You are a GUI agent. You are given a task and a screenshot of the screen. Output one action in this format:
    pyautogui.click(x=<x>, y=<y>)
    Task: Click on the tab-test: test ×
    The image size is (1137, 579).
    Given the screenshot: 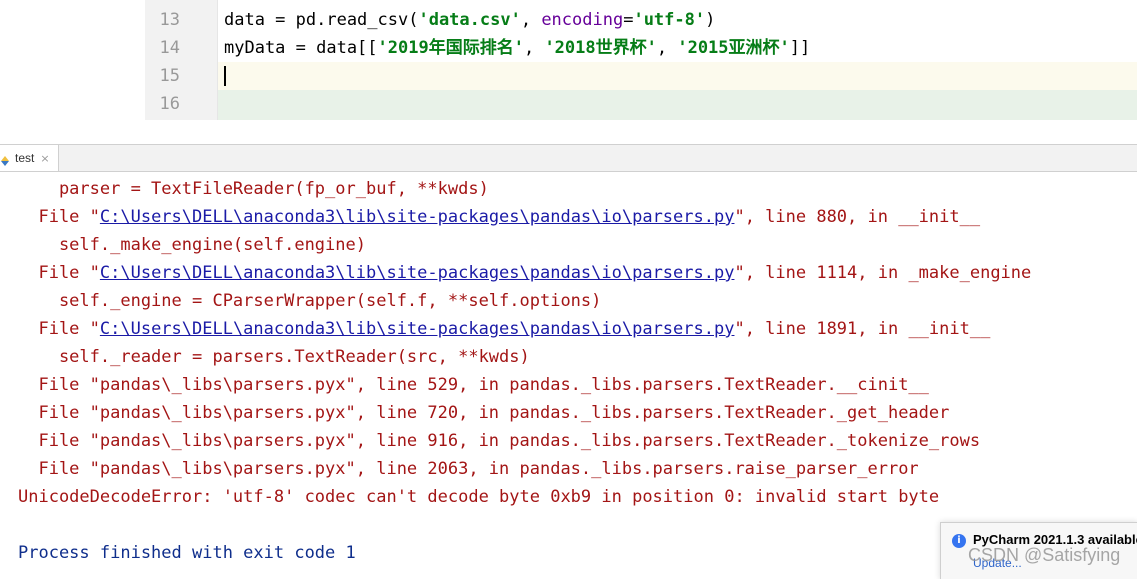 What is the action you would take?
    pyautogui.click(x=29, y=158)
    